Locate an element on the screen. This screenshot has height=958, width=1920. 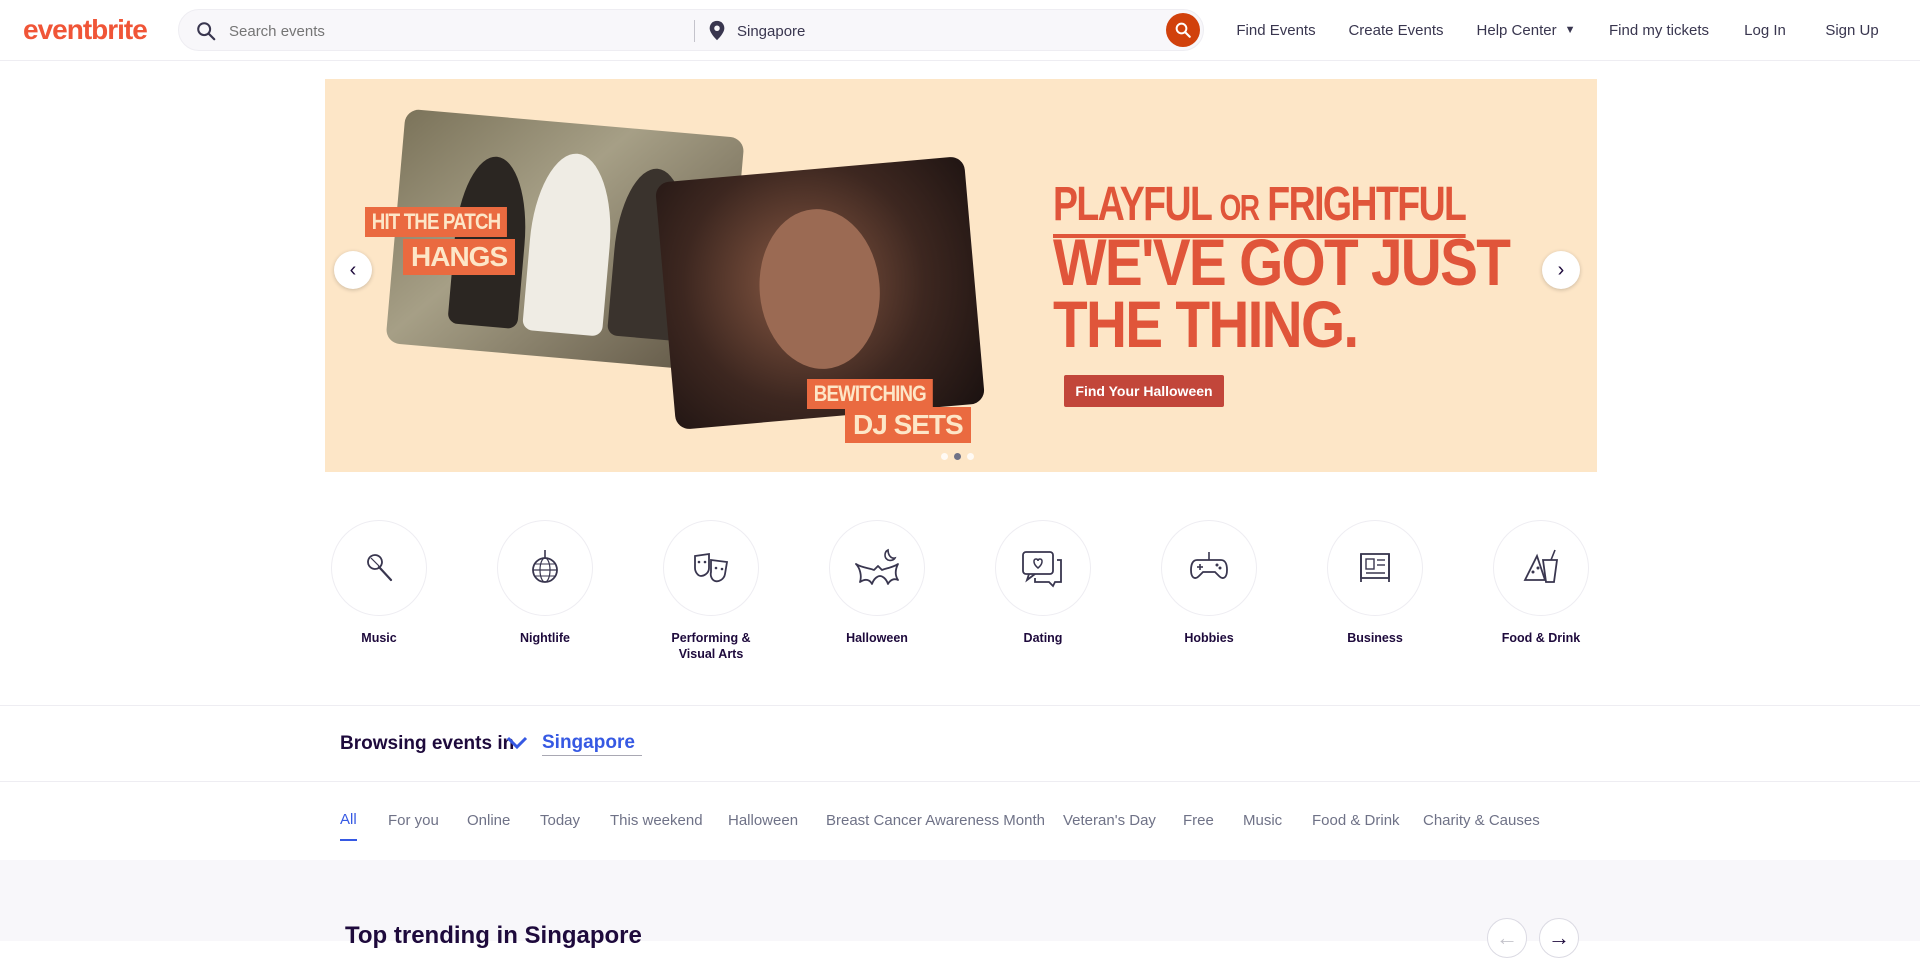
chevron-down-icon is located at coordinates (517, 743).